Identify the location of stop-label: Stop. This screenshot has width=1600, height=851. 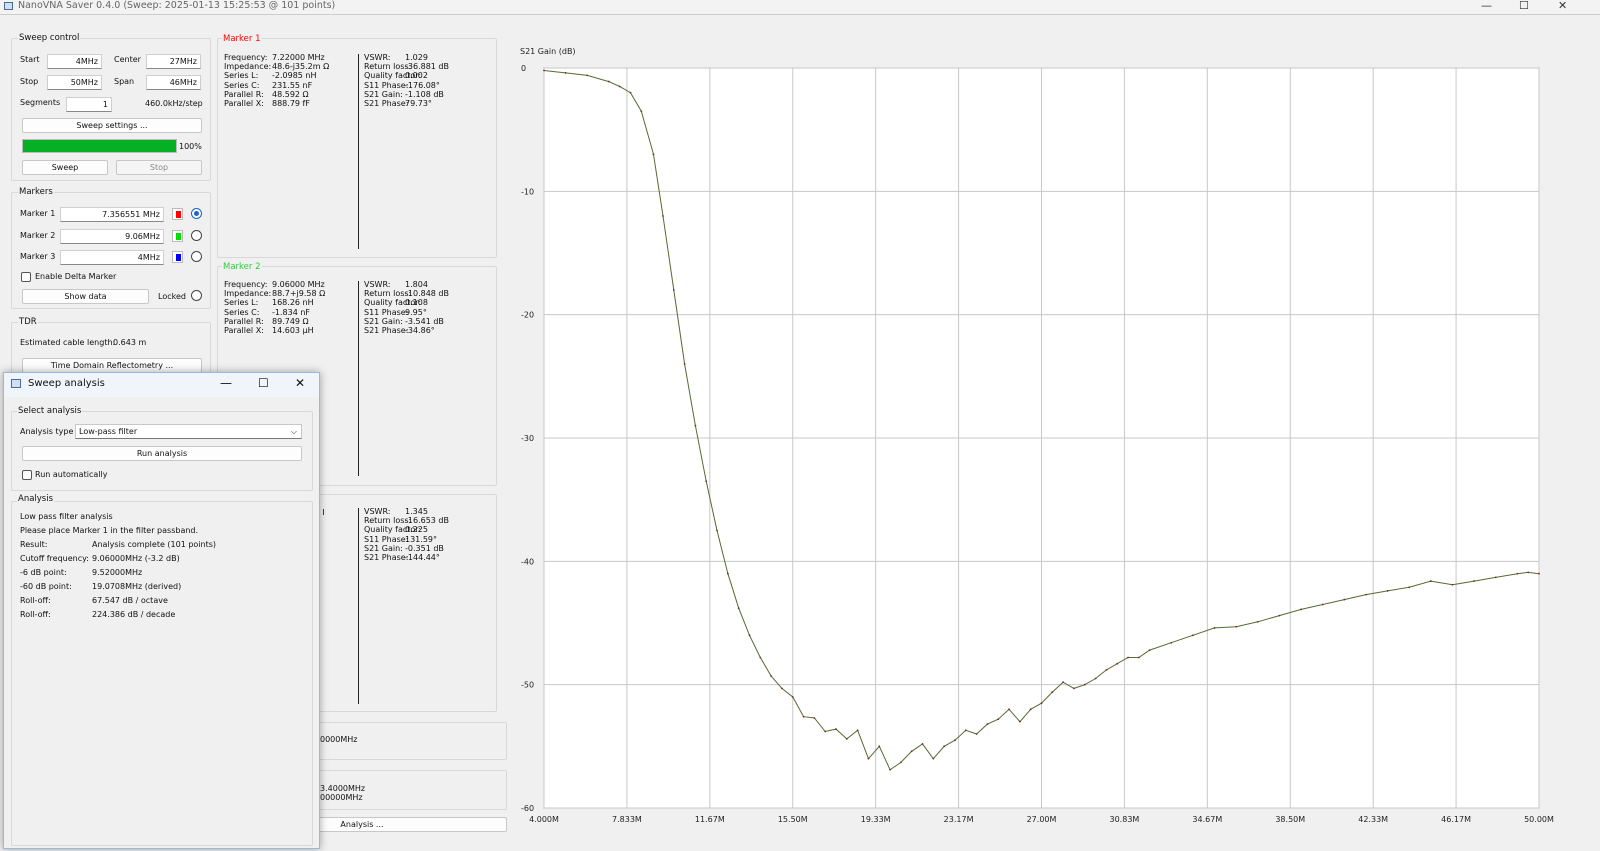
(29, 81).